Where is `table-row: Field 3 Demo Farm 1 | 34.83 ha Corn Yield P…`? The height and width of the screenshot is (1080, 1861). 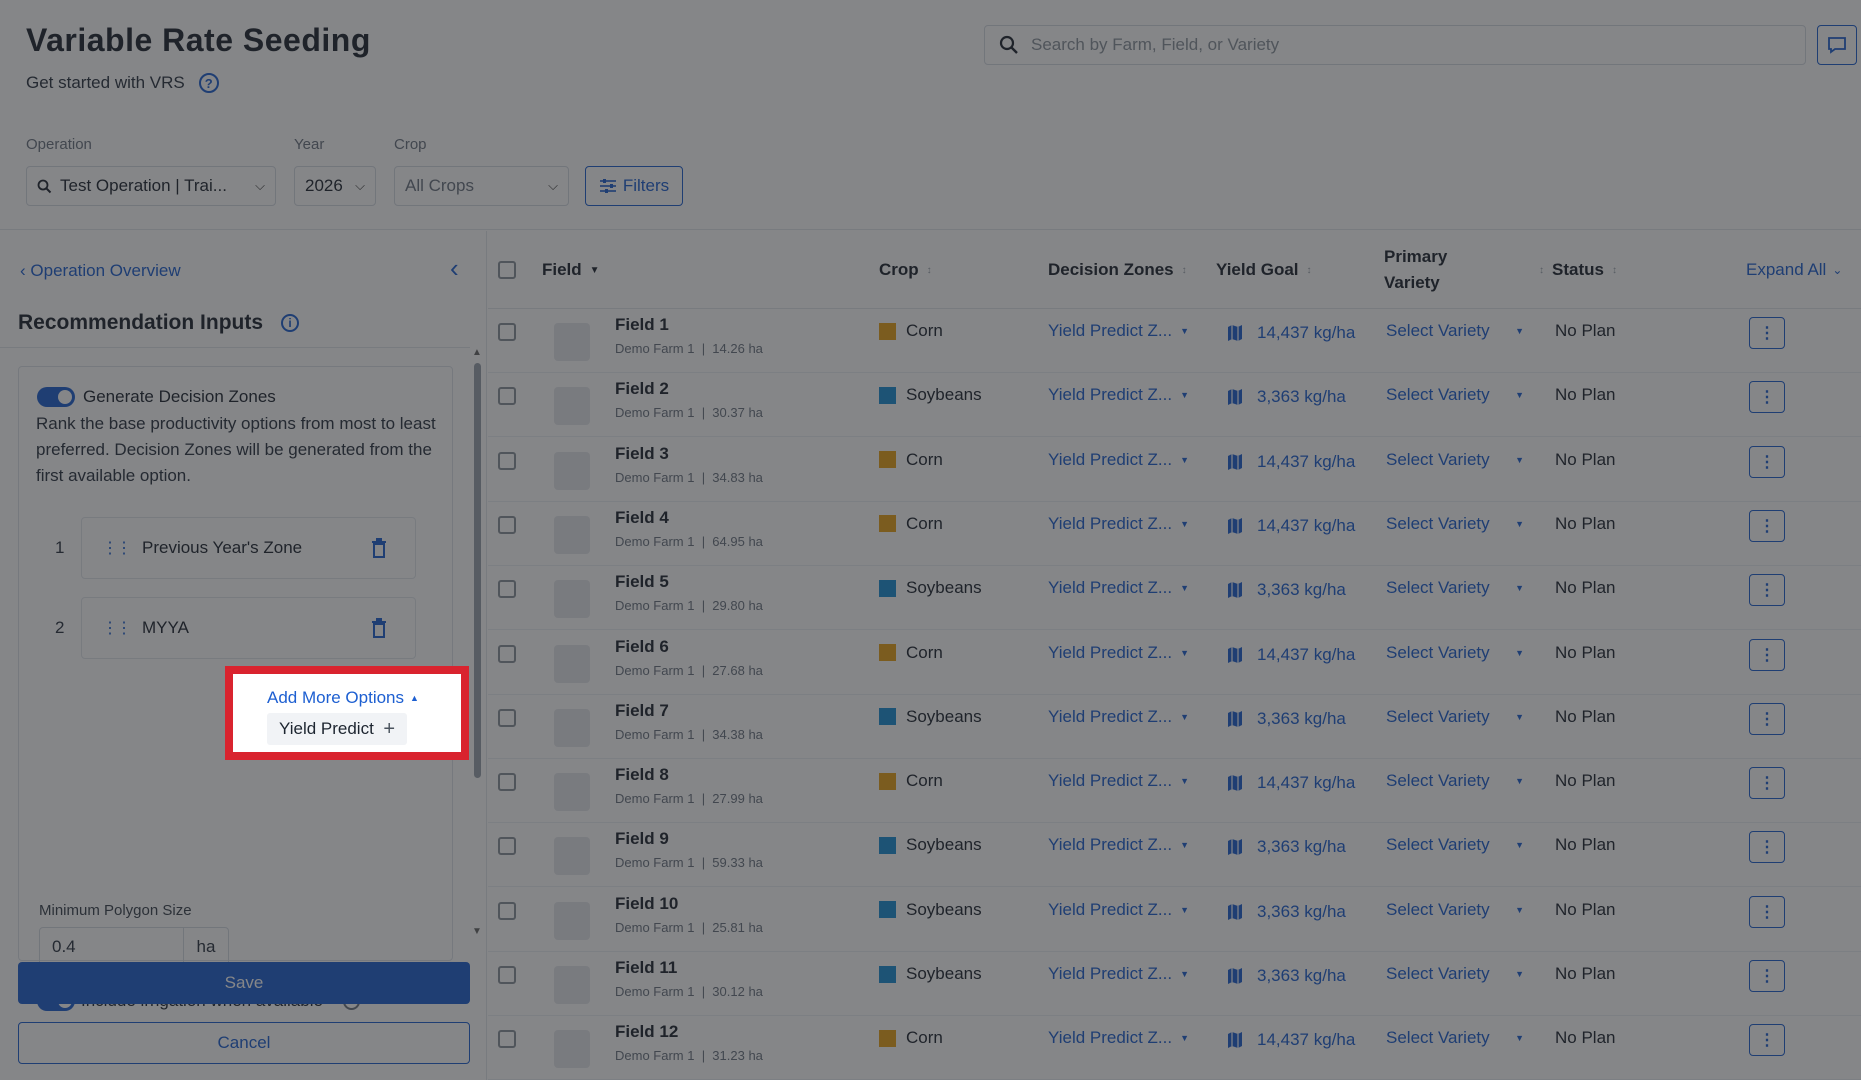 table-row: Field 3 Demo Farm 1 | 34.83 ha Corn Yield P… is located at coordinates (1174, 470).